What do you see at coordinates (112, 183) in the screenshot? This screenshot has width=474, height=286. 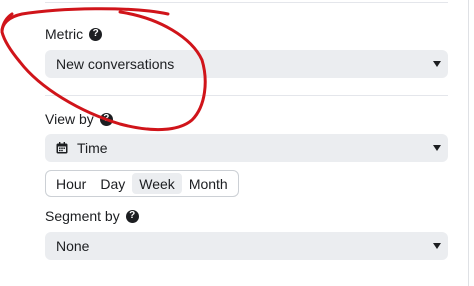 I see `granularity-day: Day` at bounding box center [112, 183].